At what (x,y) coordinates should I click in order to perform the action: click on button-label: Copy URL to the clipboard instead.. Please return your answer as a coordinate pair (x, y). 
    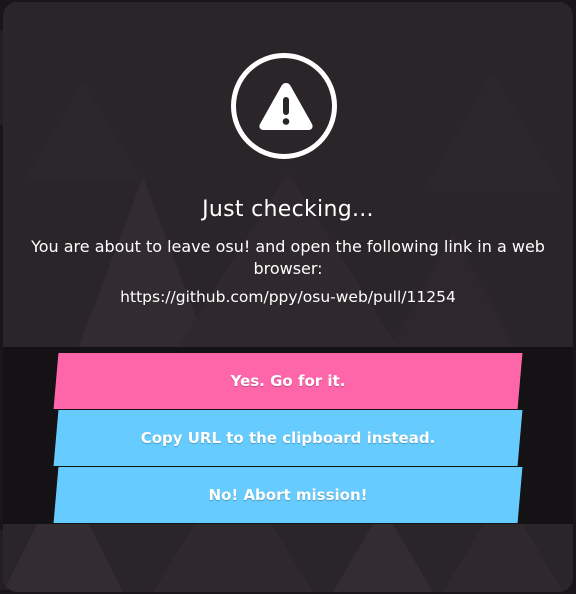
    Looking at the image, I should click on (288, 438).